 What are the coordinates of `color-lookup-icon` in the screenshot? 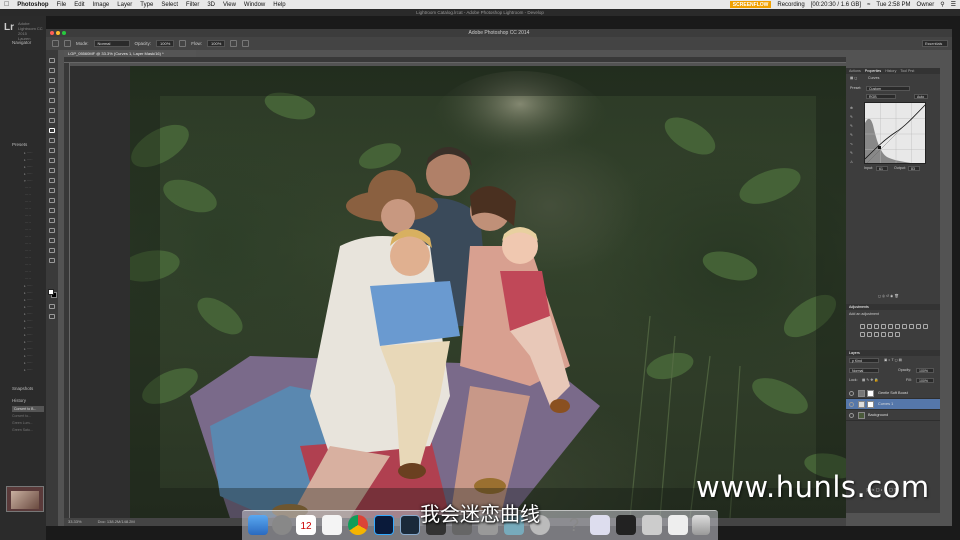 It's located at (862, 334).